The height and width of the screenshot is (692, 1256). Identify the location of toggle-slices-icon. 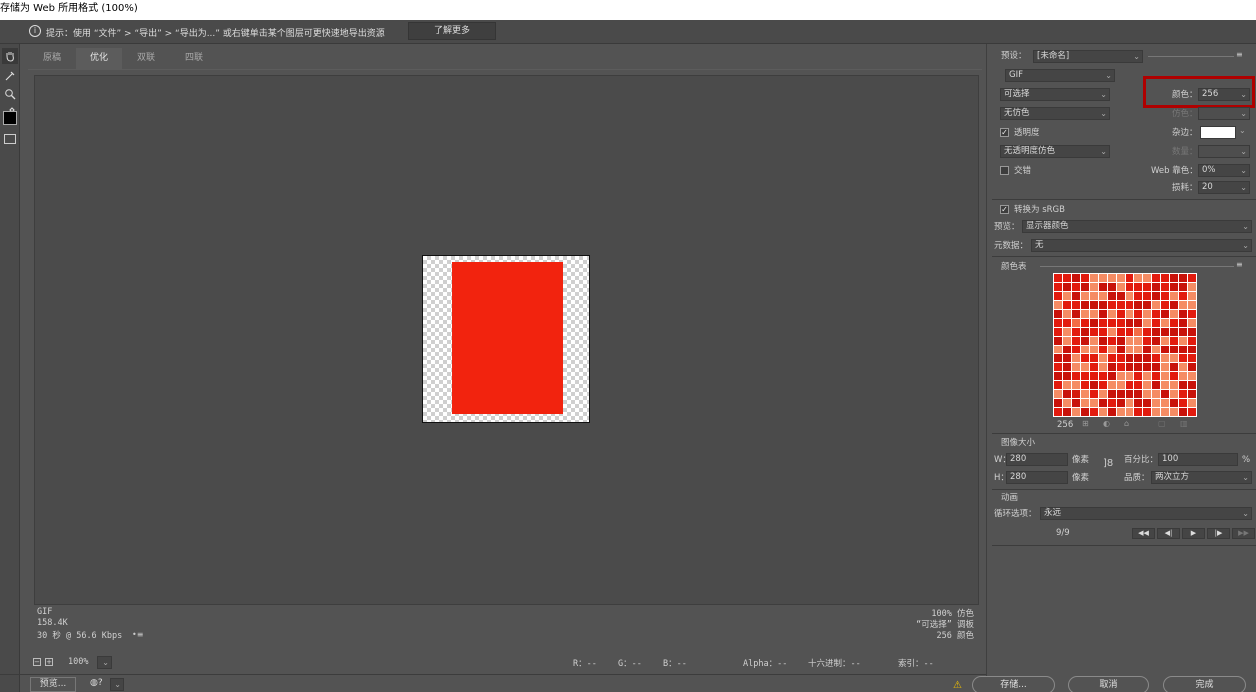
(10, 139).